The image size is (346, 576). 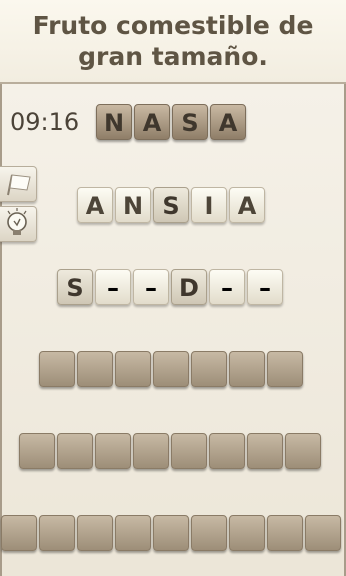 I want to click on clue-banner: Fruto comestible de gran tamaño., so click(x=173, y=42).